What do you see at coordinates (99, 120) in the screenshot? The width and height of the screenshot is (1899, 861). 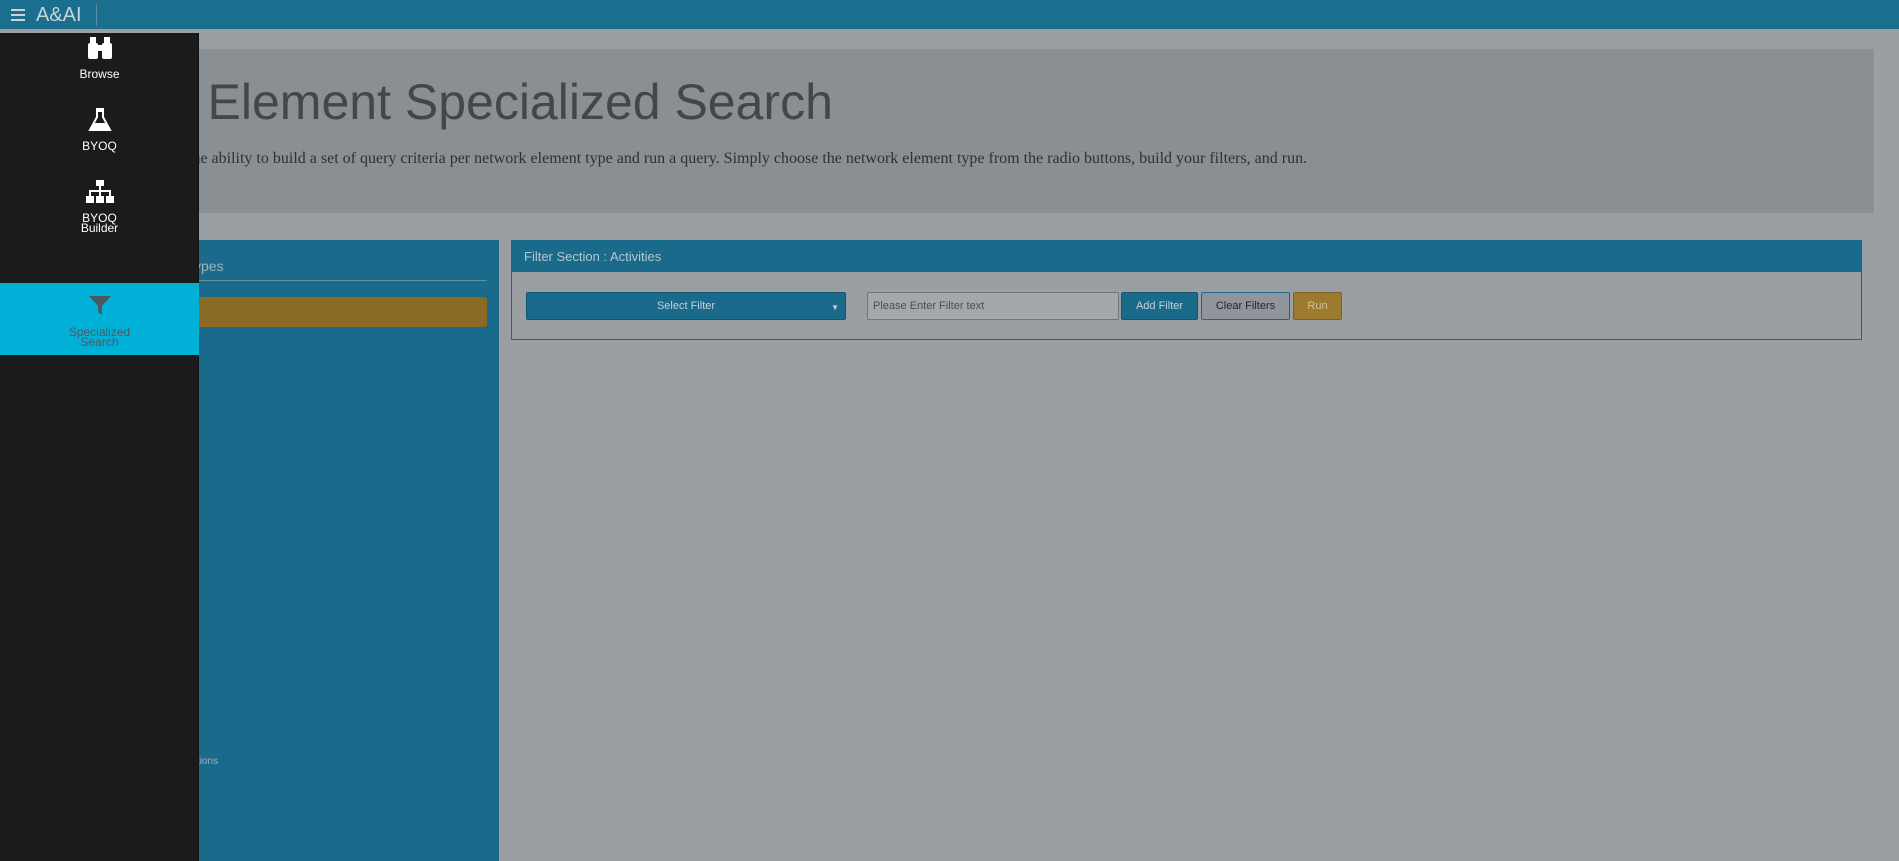 I see `flask-icon` at bounding box center [99, 120].